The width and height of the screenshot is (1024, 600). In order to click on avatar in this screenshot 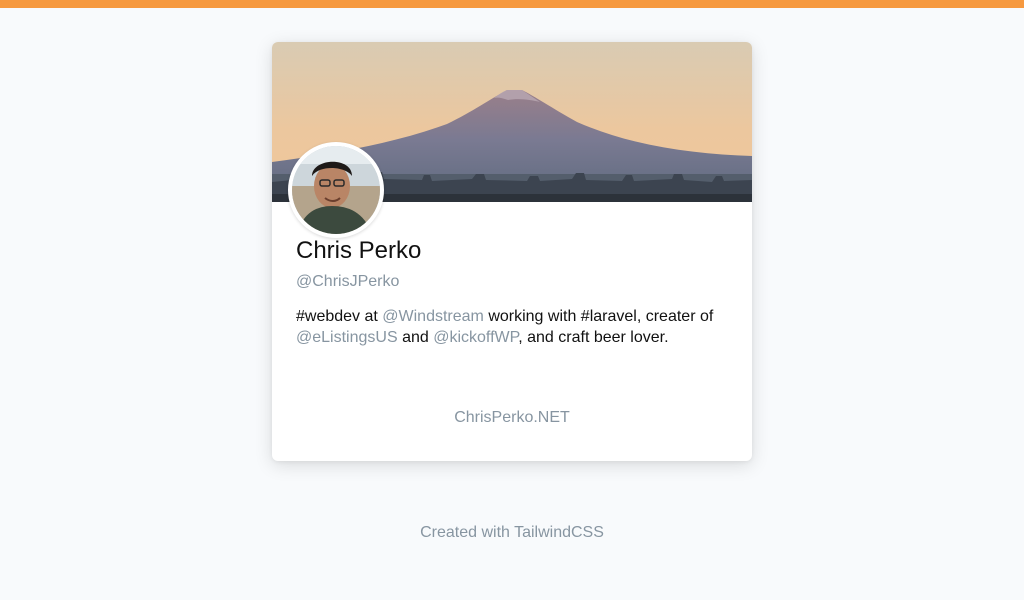, I will do `click(336, 190)`.